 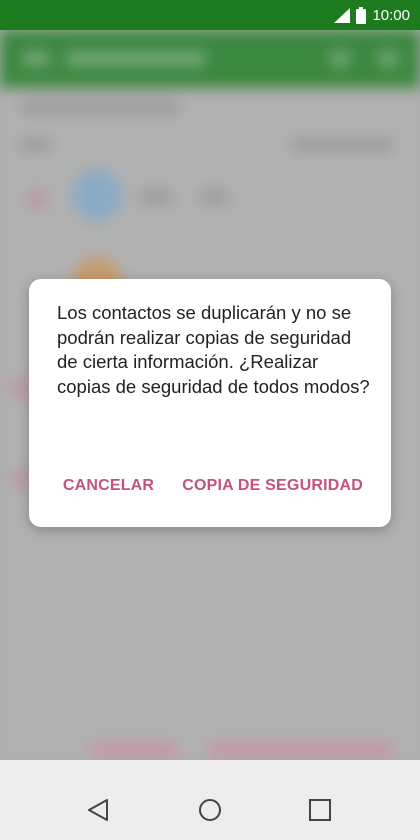 I want to click on dialog-actions: CANCELAR COPIA DE SEGURIDAD, so click(x=210, y=486).